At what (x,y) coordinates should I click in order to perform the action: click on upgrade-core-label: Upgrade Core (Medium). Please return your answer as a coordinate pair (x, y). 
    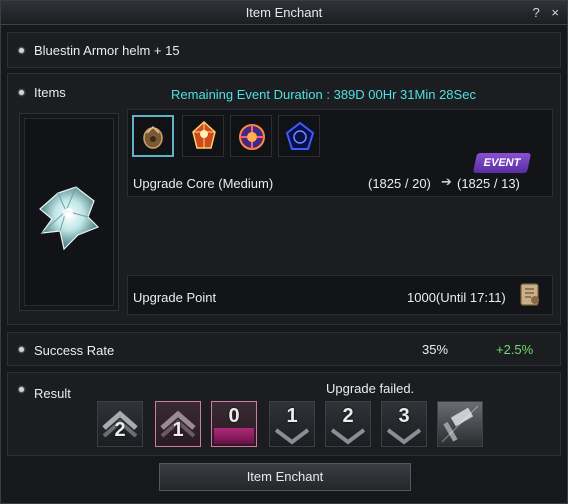
    Looking at the image, I should click on (203, 183).